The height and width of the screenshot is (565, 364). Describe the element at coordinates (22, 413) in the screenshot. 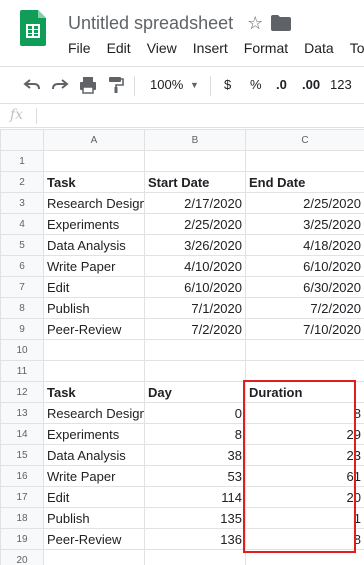

I see `row-header: 13` at that location.